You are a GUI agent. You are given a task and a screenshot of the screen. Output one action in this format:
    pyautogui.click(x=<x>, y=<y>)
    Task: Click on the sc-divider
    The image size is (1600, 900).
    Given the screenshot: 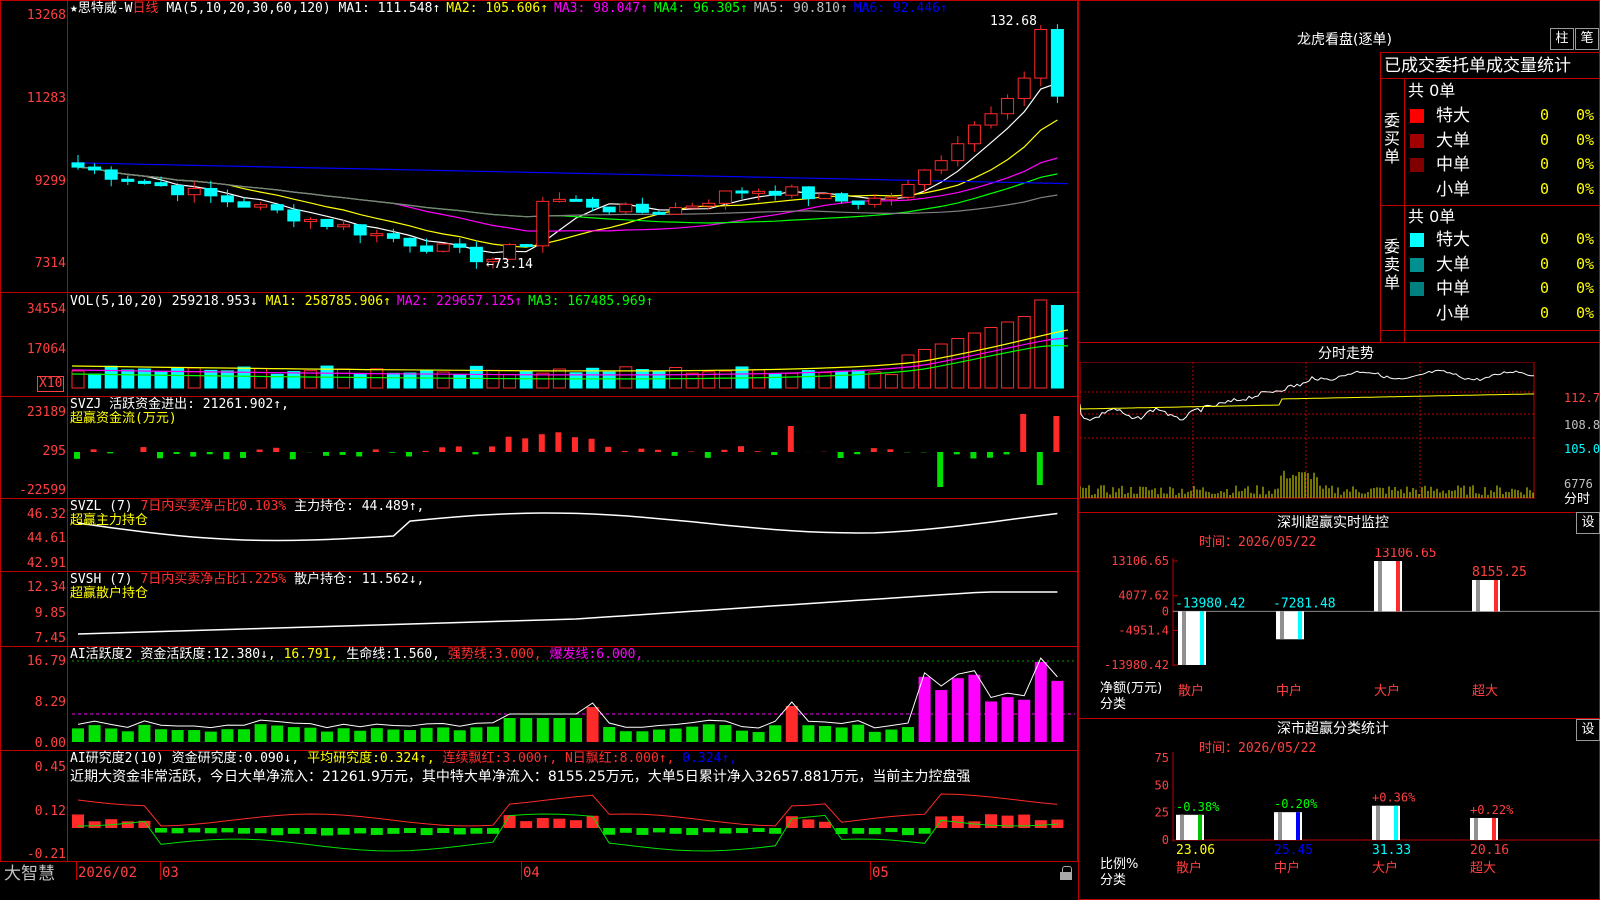 What is the action you would take?
    pyautogui.click(x=1339, y=718)
    